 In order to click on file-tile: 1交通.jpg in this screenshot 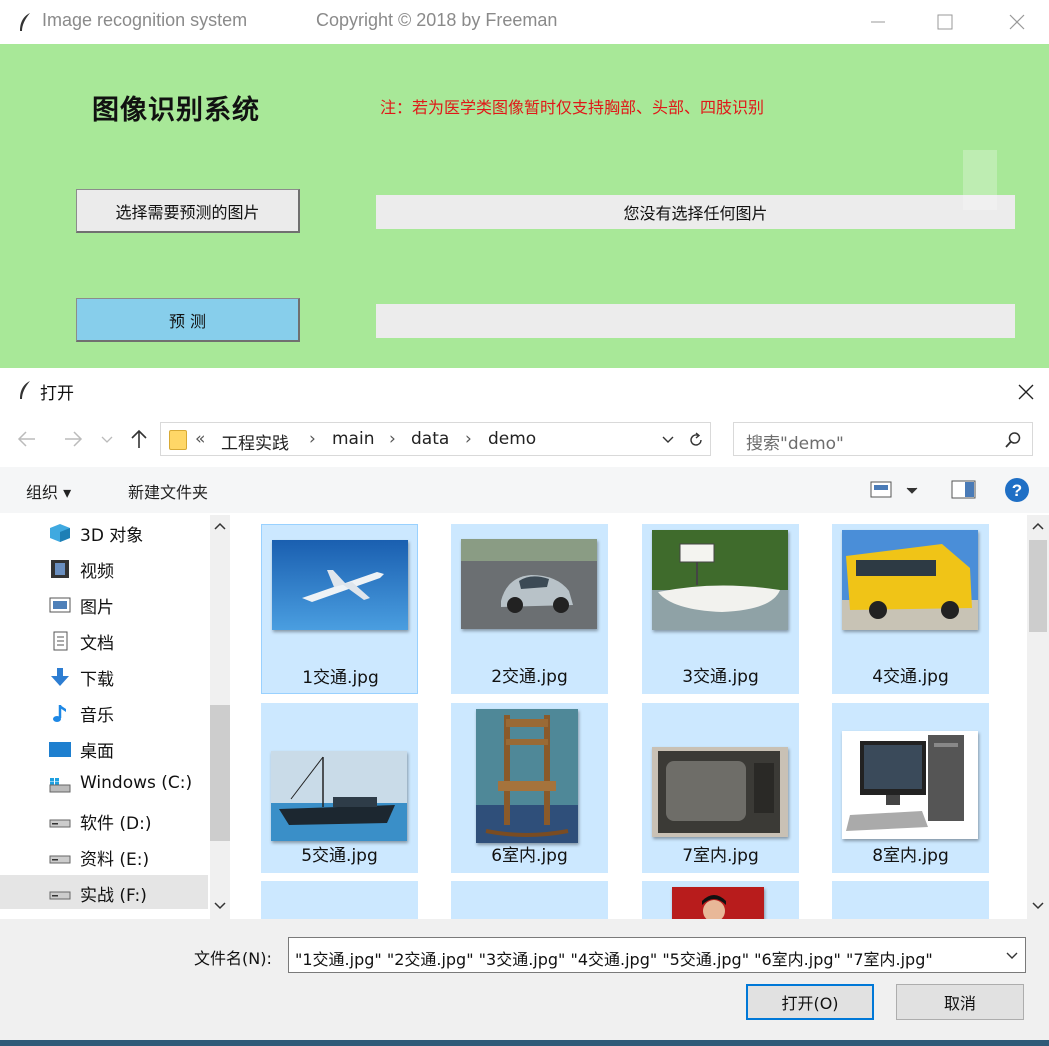, I will do `click(339, 609)`.